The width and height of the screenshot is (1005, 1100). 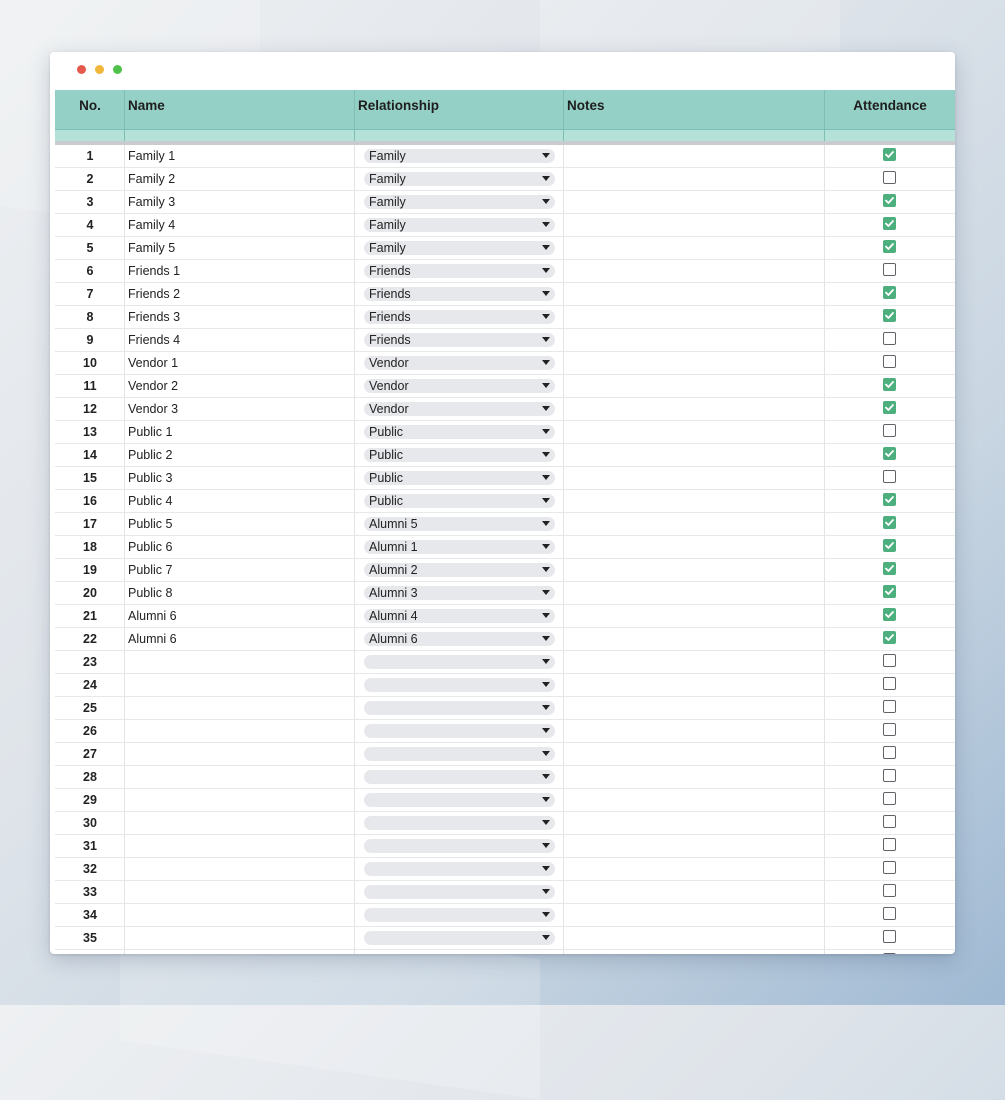 What do you see at coordinates (240, 202) in the screenshot?
I see `name-cell: Family 3` at bounding box center [240, 202].